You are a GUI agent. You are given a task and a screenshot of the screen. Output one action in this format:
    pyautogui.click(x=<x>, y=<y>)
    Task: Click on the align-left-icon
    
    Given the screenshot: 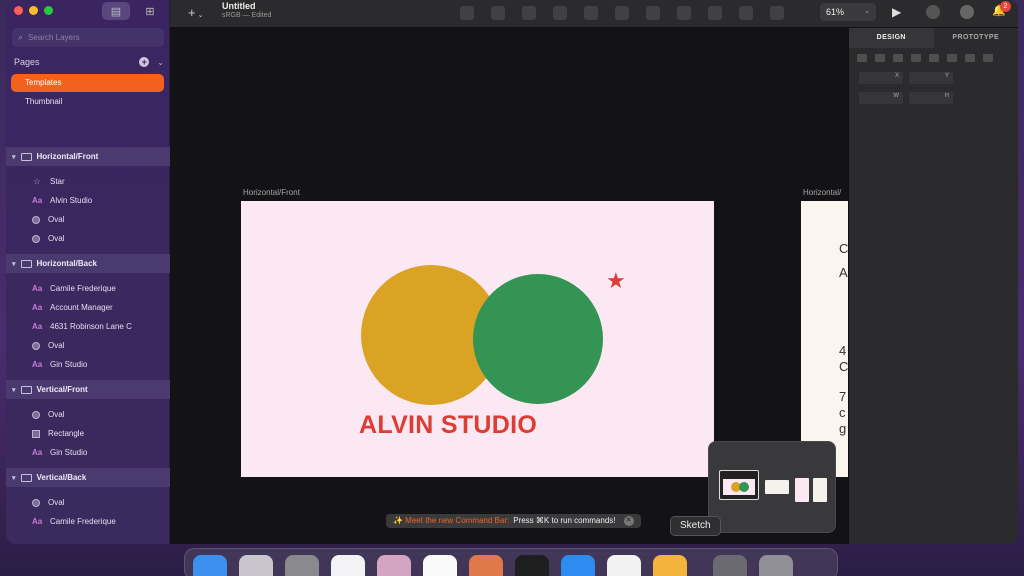 What is the action you would take?
    pyautogui.click(x=862, y=58)
    